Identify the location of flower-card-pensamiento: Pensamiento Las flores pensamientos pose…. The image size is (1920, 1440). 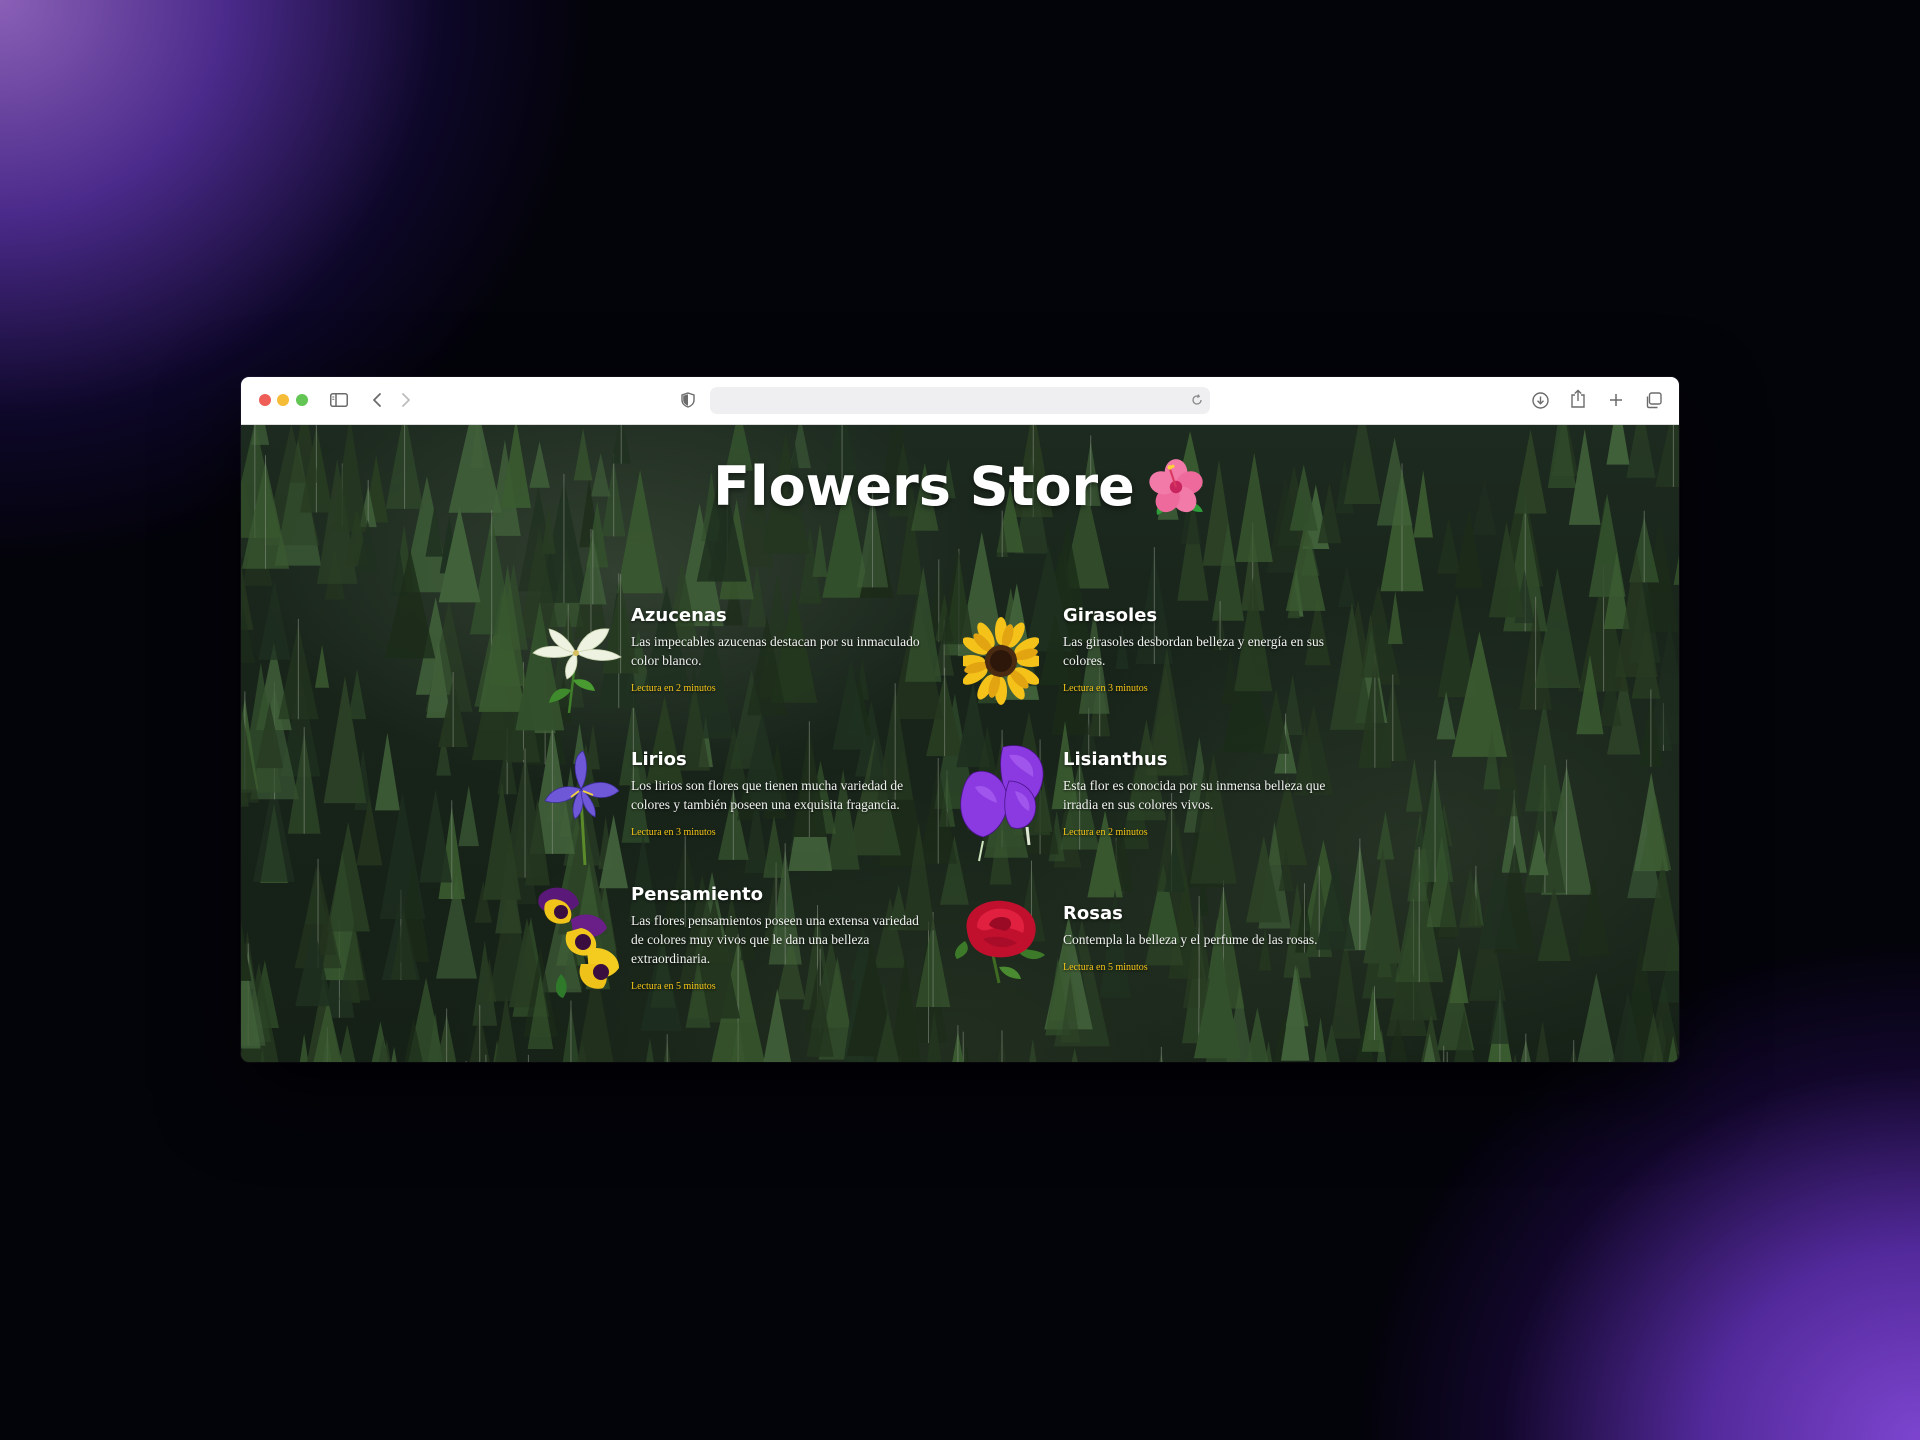
(725, 944).